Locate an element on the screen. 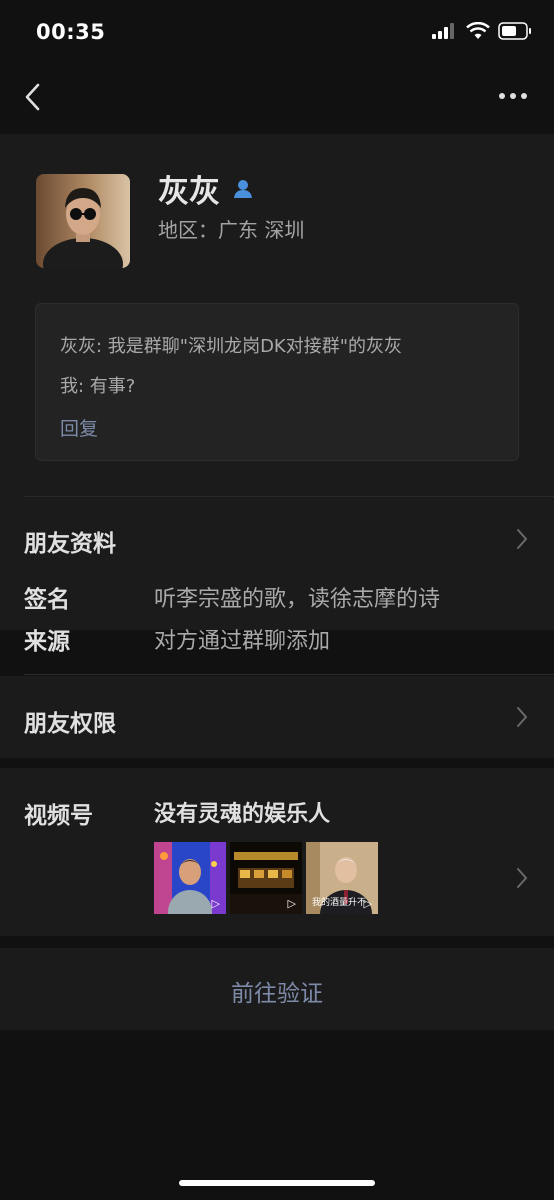 This screenshot has height=1200, width=554. source-label: 来源 is located at coordinates (47, 642).